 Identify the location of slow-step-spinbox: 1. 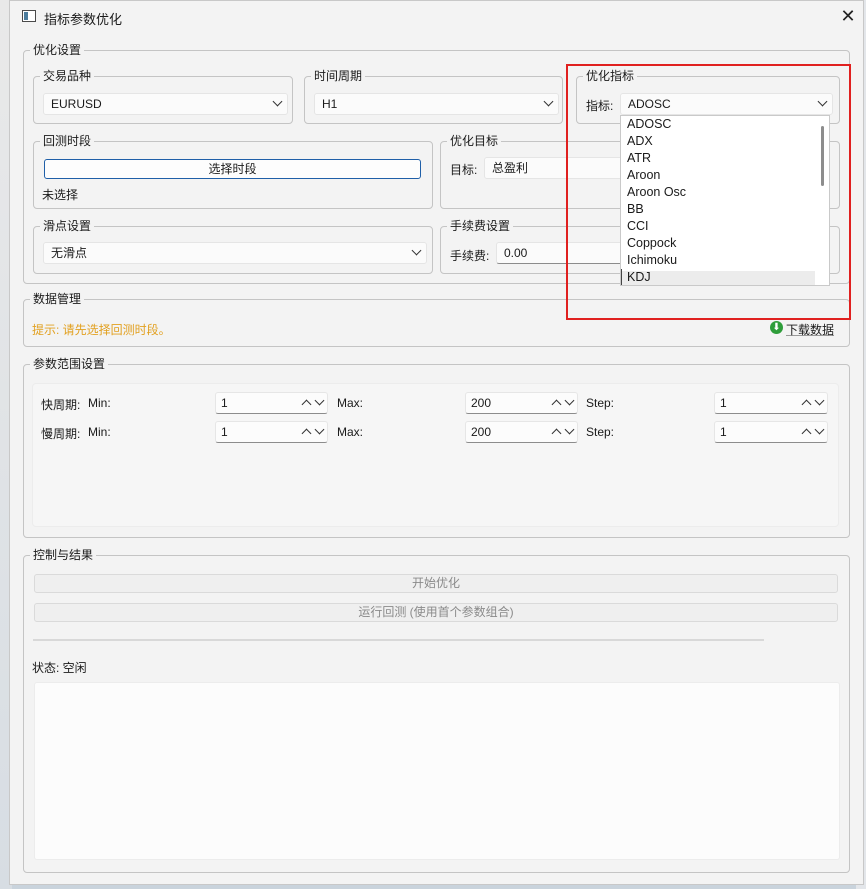
(771, 432).